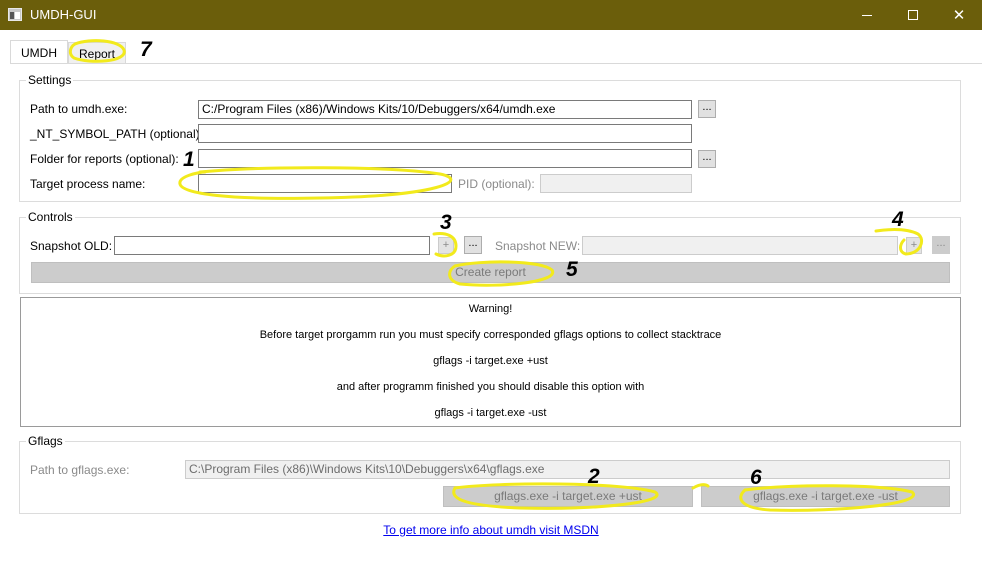 This screenshot has height=561, width=982. Describe the element at coordinates (272, 245) in the screenshot. I see `snapshot-old-input` at that location.